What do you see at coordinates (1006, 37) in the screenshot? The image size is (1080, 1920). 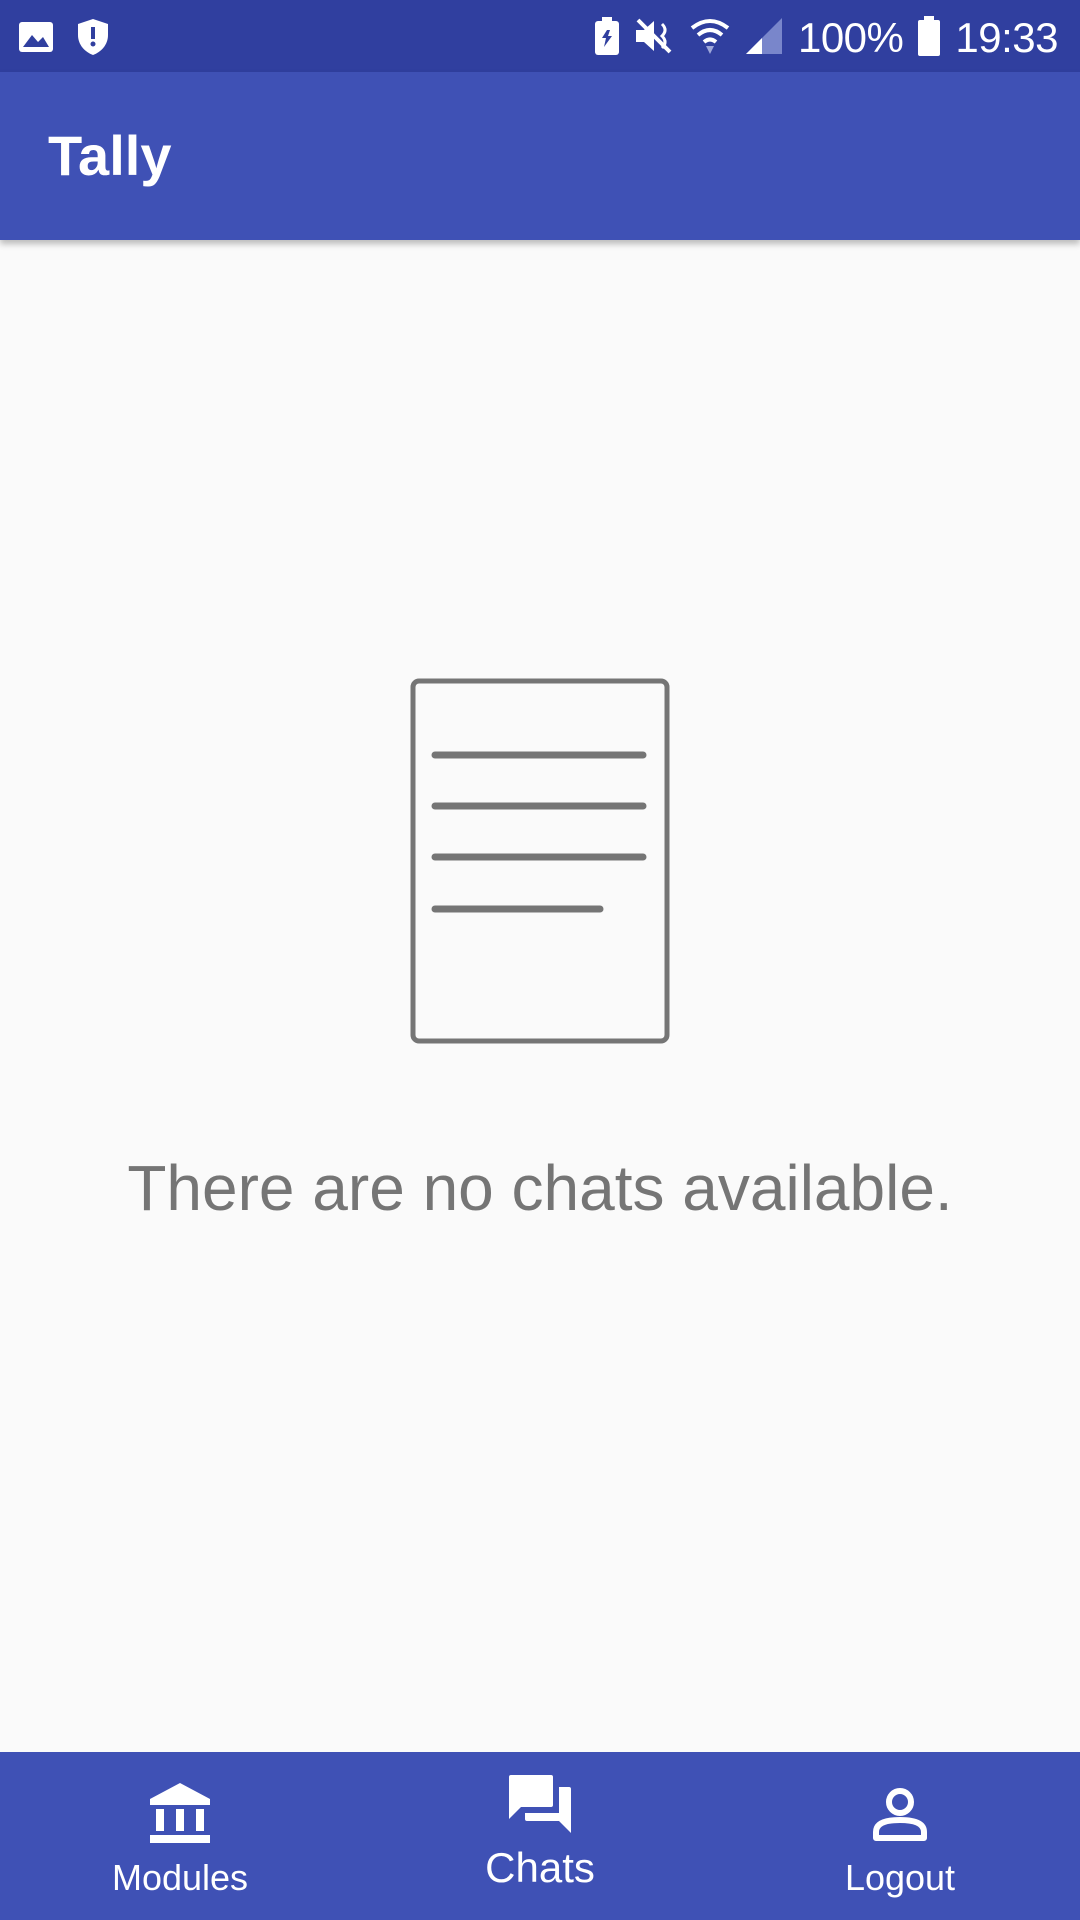 I see `clock: 19:33` at bounding box center [1006, 37].